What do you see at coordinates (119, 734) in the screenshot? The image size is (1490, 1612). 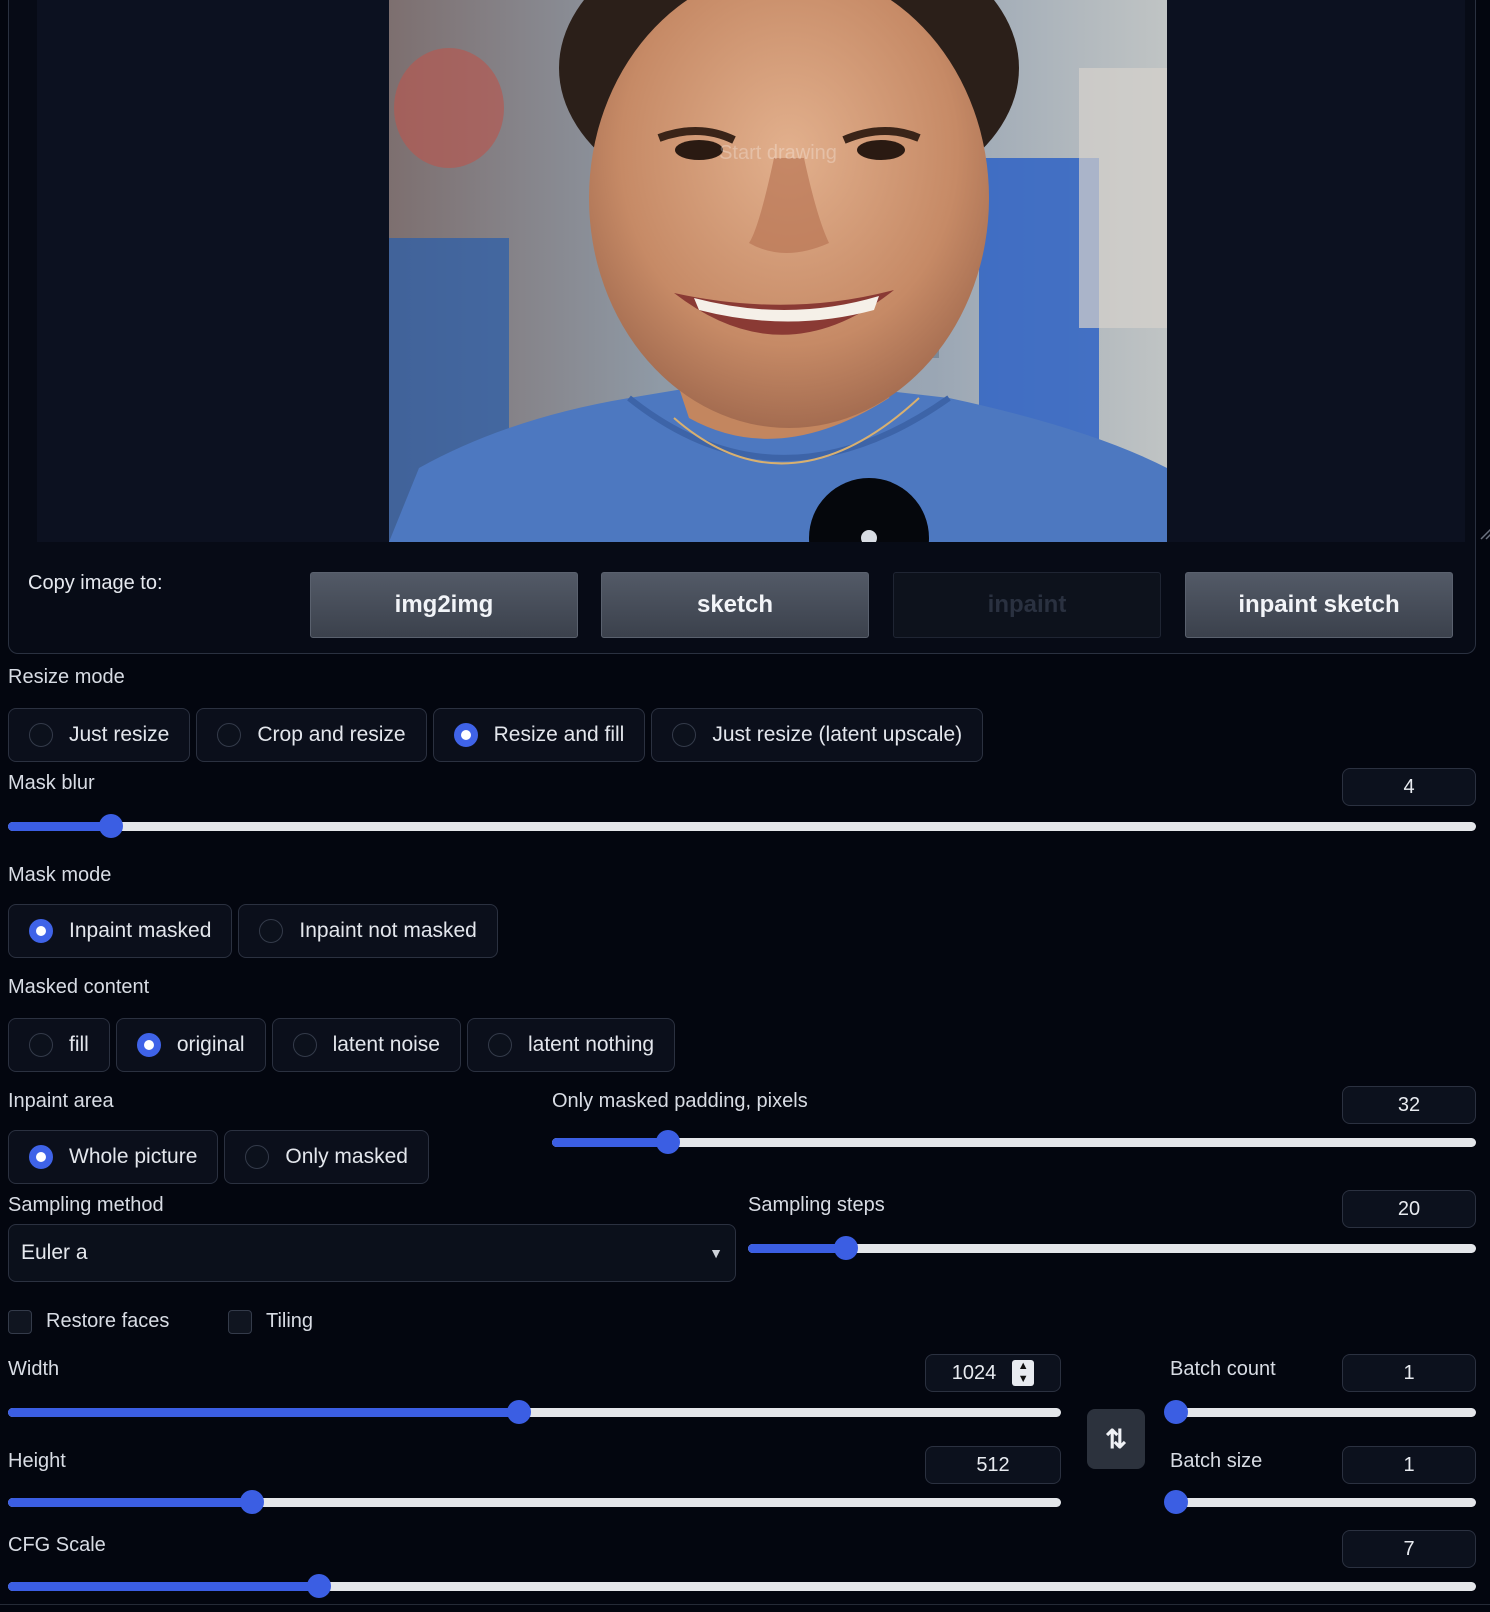 I see `radio-label: Just resize` at bounding box center [119, 734].